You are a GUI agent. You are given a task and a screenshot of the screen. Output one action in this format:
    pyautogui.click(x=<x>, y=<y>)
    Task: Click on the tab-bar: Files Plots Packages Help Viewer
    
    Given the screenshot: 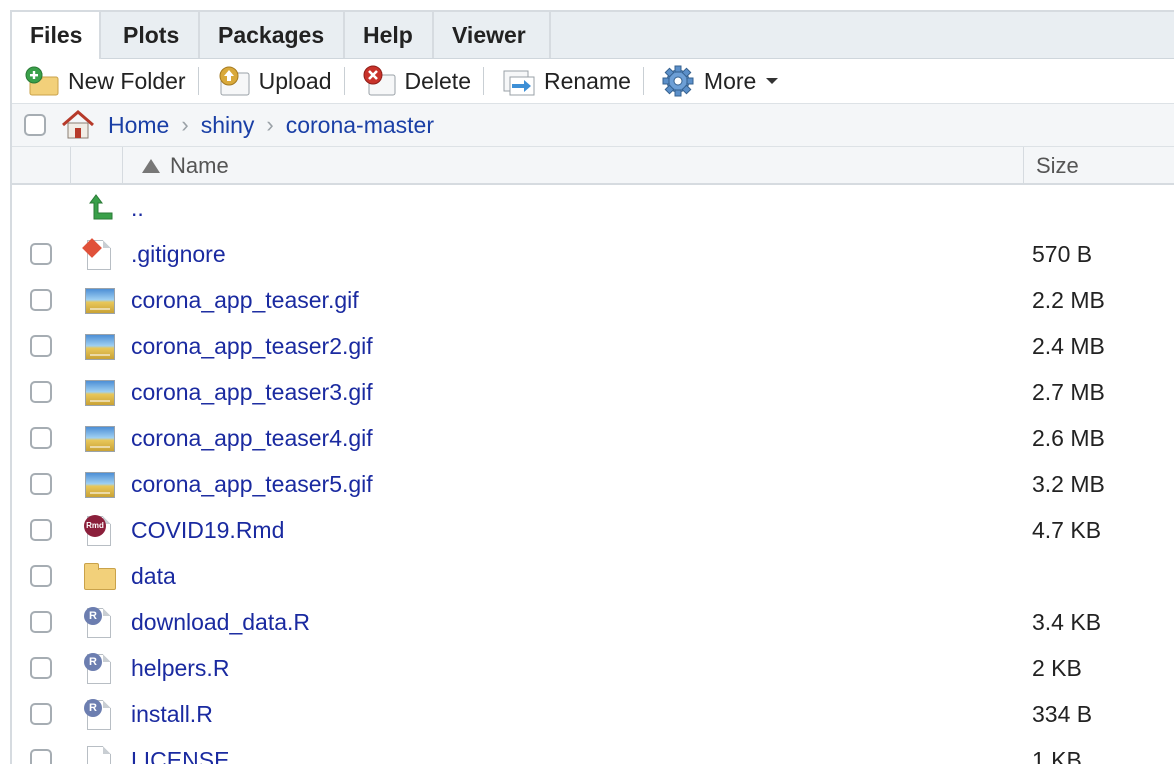 What is the action you would take?
    pyautogui.click(x=593, y=35)
    